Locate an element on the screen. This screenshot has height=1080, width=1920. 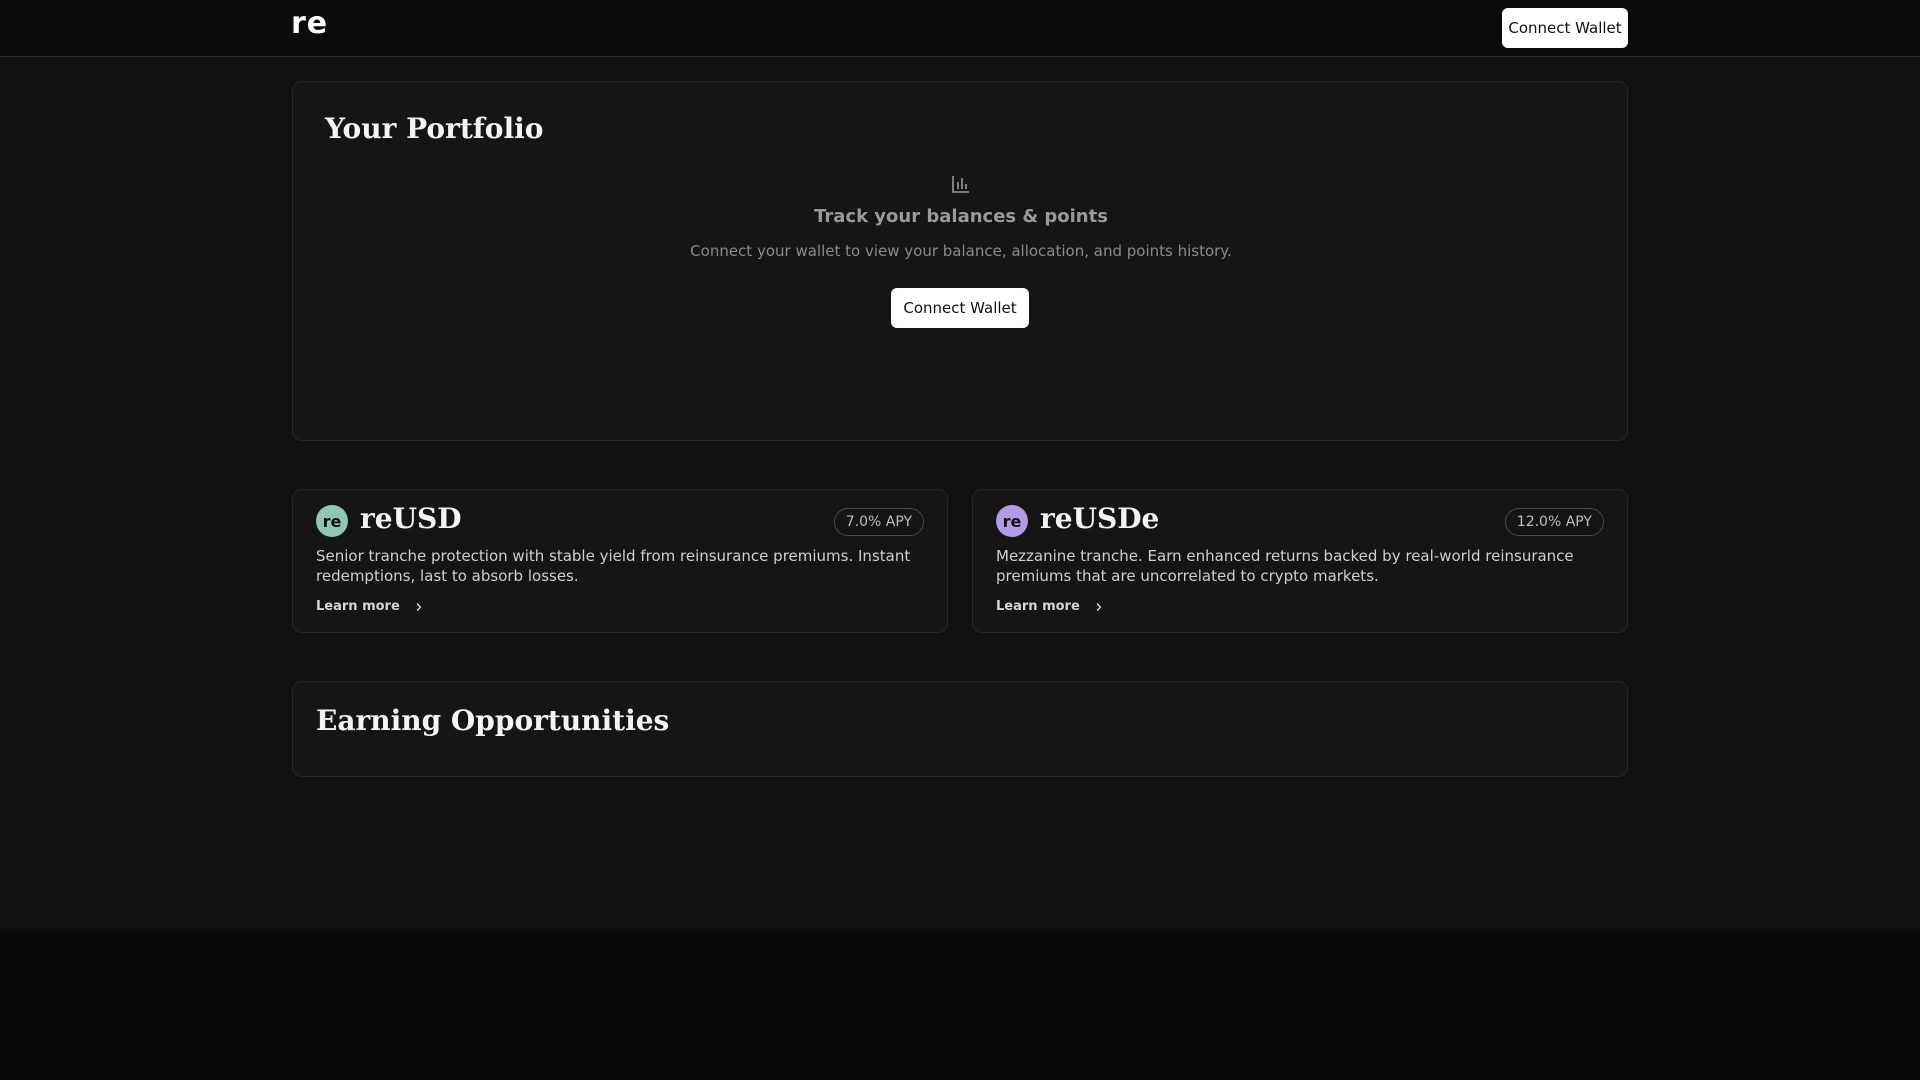
brand-logo: re is located at coordinates (309, 23).